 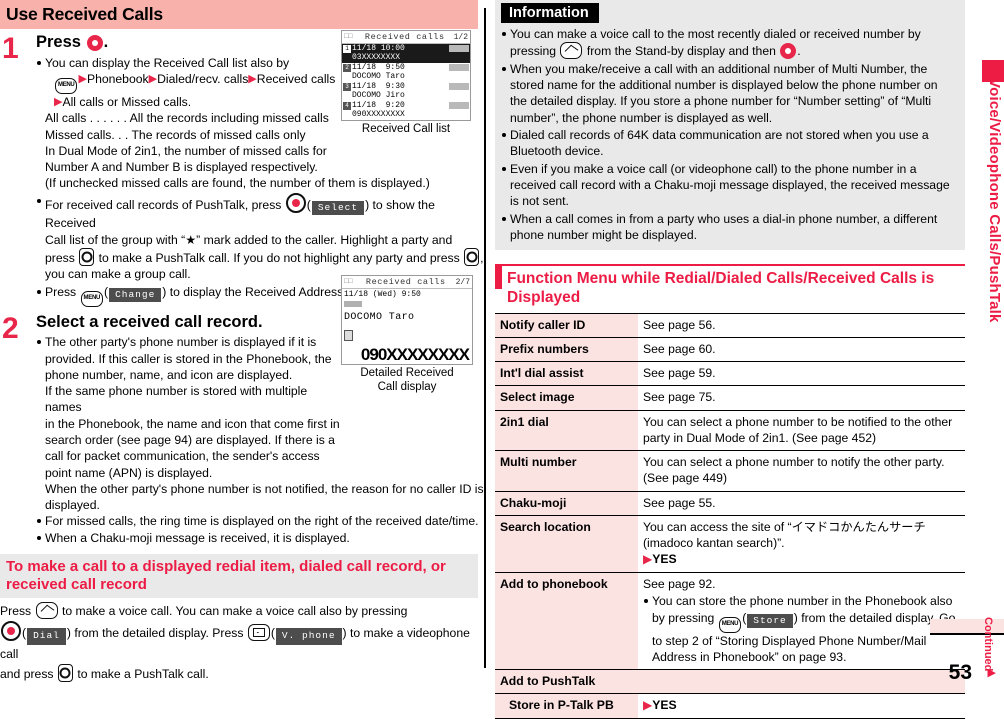 I want to click on call-list-row: 2 11/18 9:50 DOCOMO Taro, so click(x=406, y=72).